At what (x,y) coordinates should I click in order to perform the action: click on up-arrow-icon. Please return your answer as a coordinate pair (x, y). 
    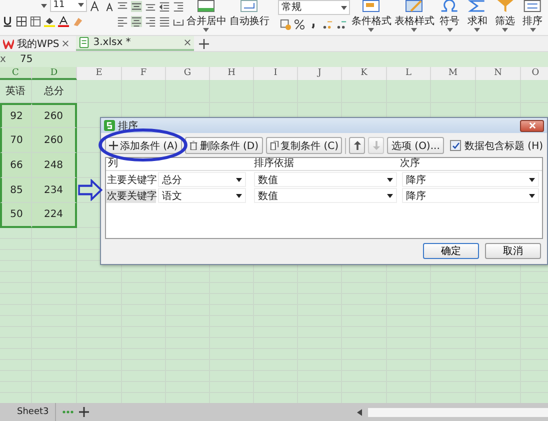
    Looking at the image, I should click on (357, 145).